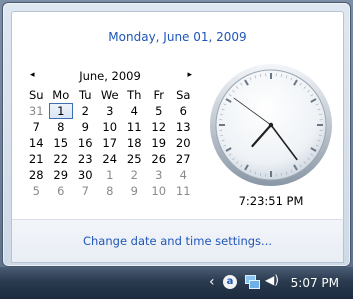  I want to click on day-cell: 17, so click(110, 143).